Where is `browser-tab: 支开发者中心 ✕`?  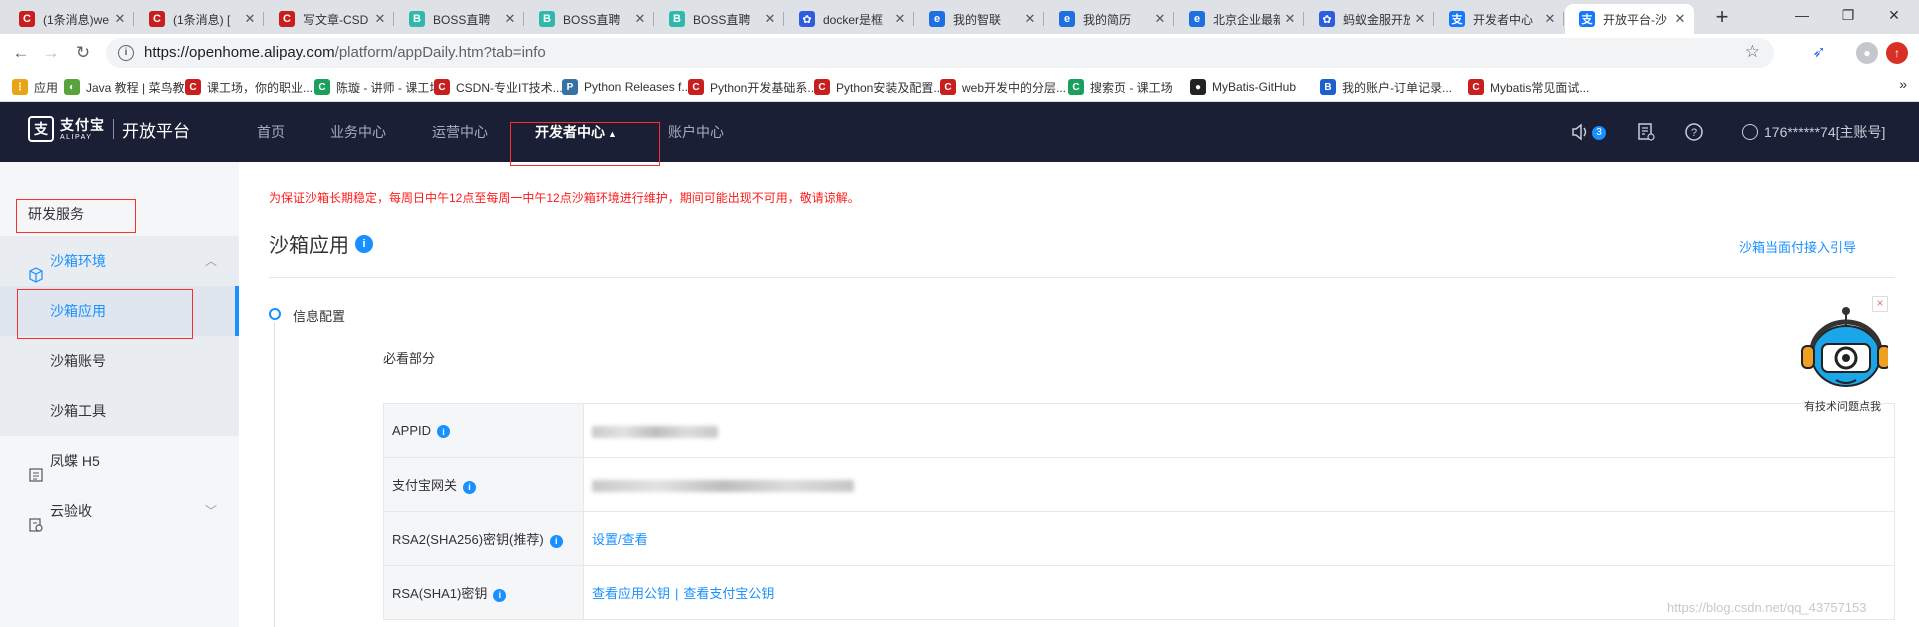
browser-tab: 支开发者中心 ✕ is located at coordinates (1499, 19).